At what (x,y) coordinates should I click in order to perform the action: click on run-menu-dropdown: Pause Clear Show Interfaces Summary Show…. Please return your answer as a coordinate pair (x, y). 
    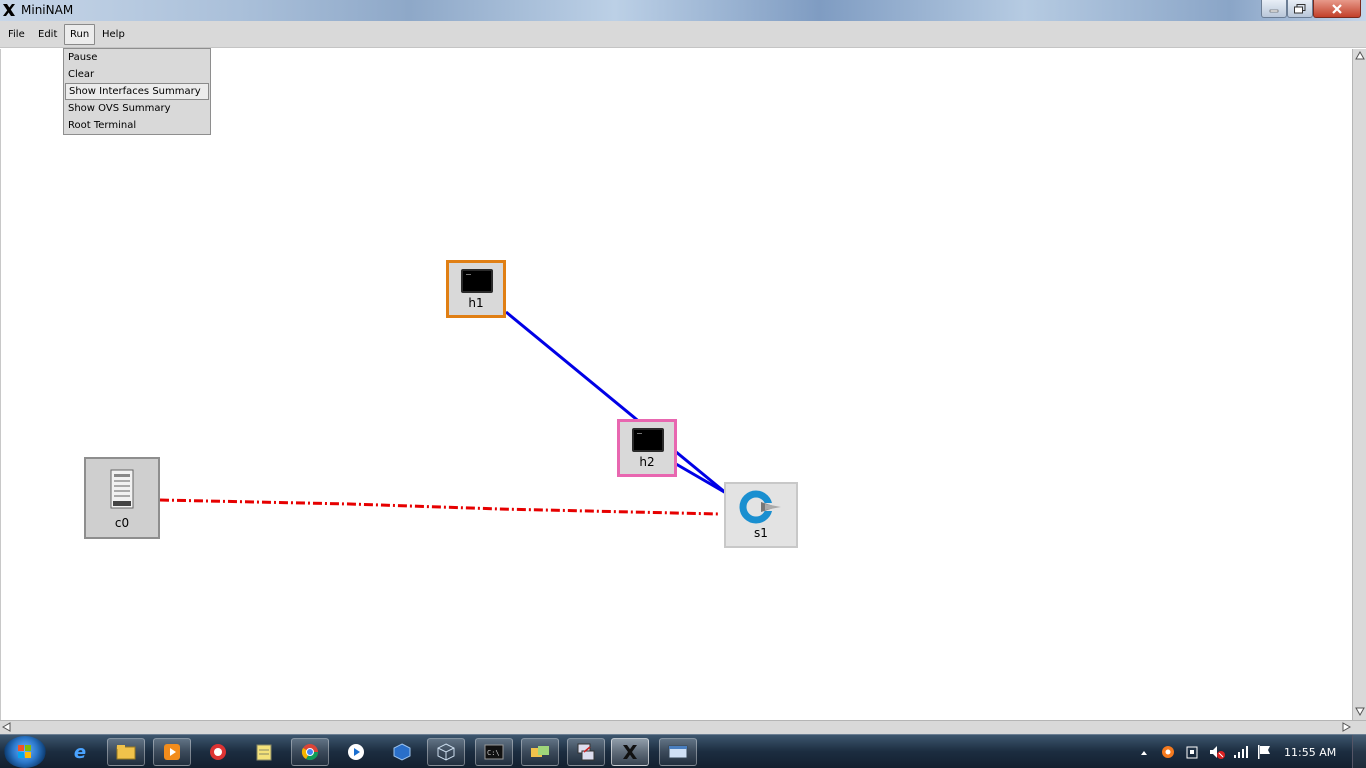
    Looking at the image, I should click on (137, 91).